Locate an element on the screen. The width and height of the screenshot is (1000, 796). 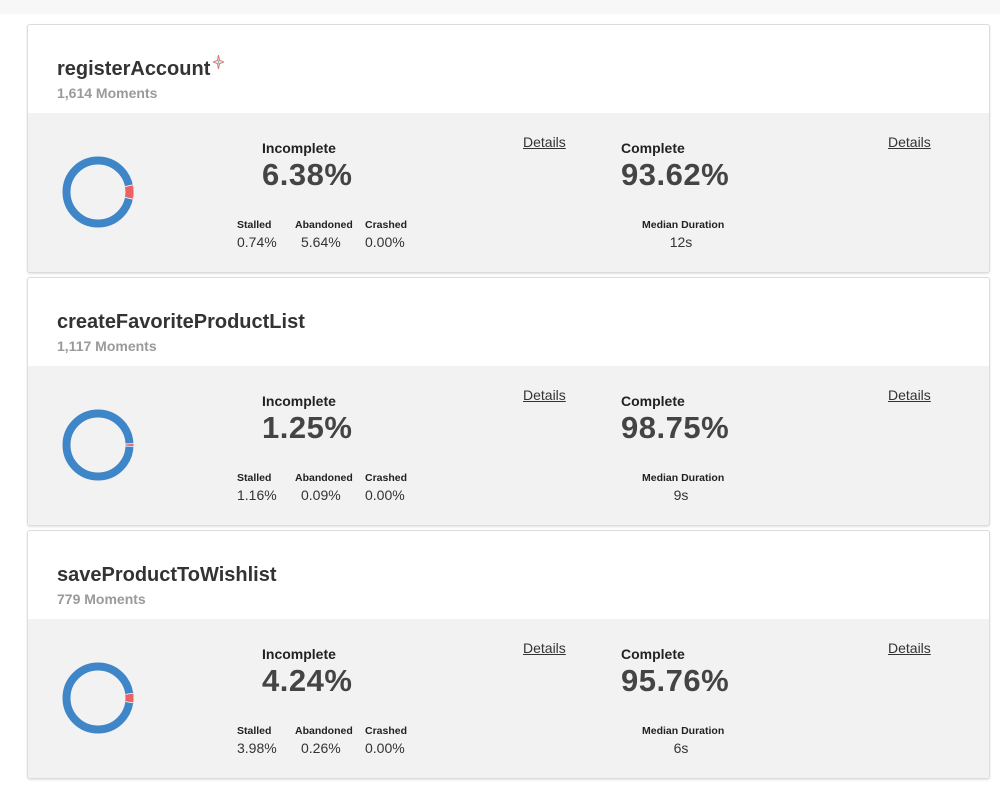
stalled-value: 1.16% is located at coordinates (257, 495).